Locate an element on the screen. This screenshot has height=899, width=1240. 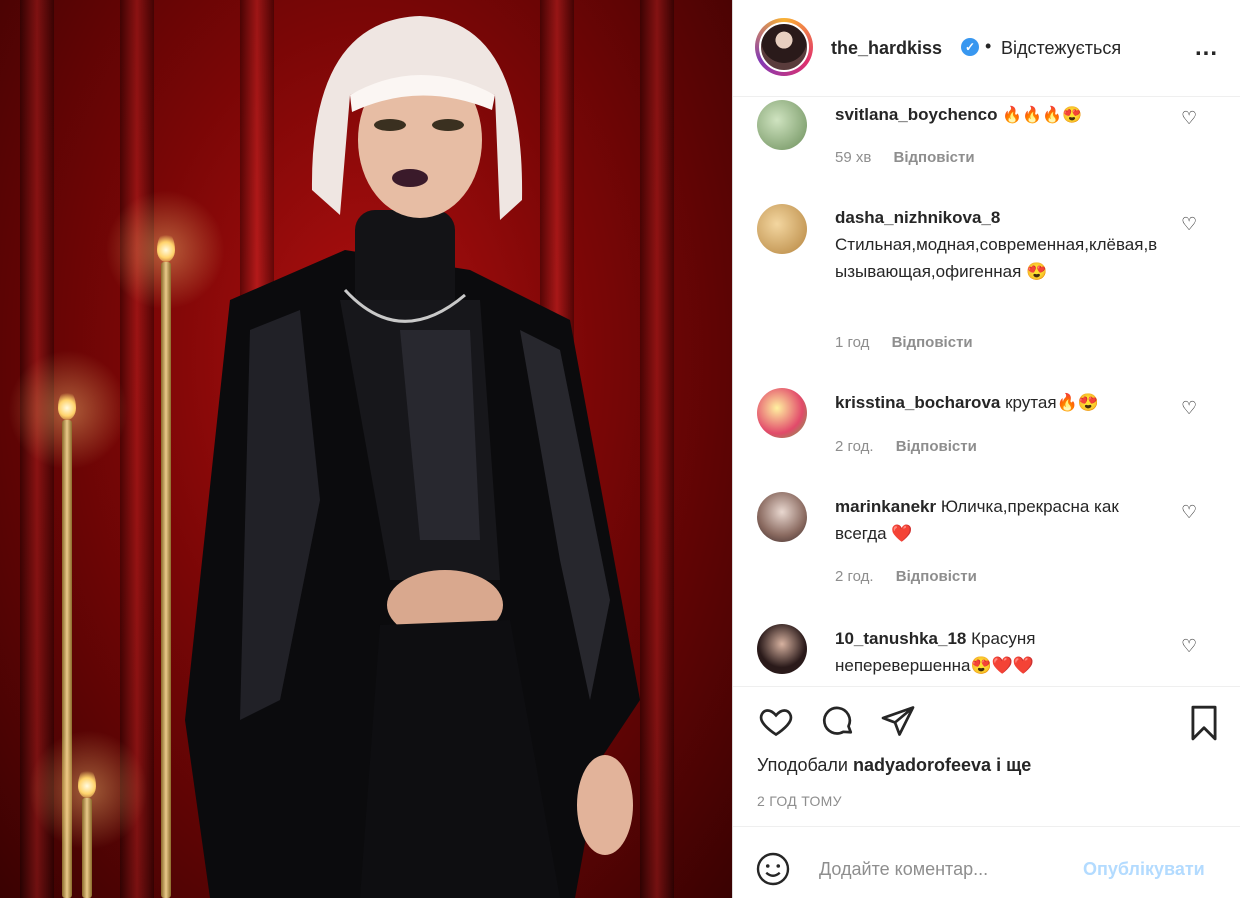
add-comment-bar: Додайте коментар... Опублікувати is located at coordinates (986, 862).